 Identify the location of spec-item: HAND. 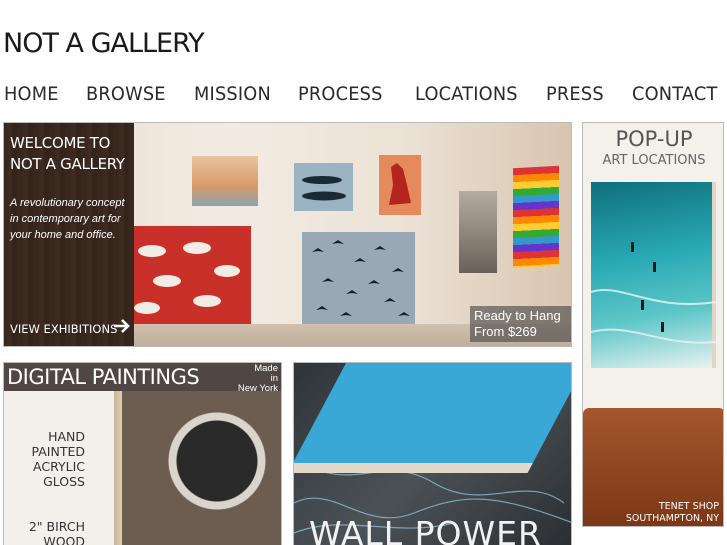
(66, 436).